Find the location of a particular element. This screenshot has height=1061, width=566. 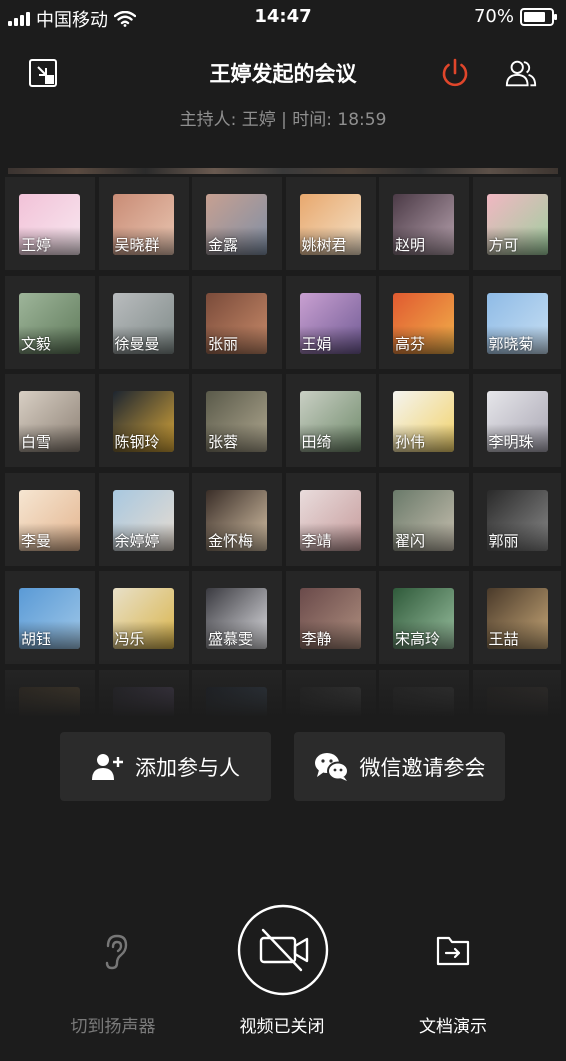

participant-tile: 胡钰 is located at coordinates (50, 617).